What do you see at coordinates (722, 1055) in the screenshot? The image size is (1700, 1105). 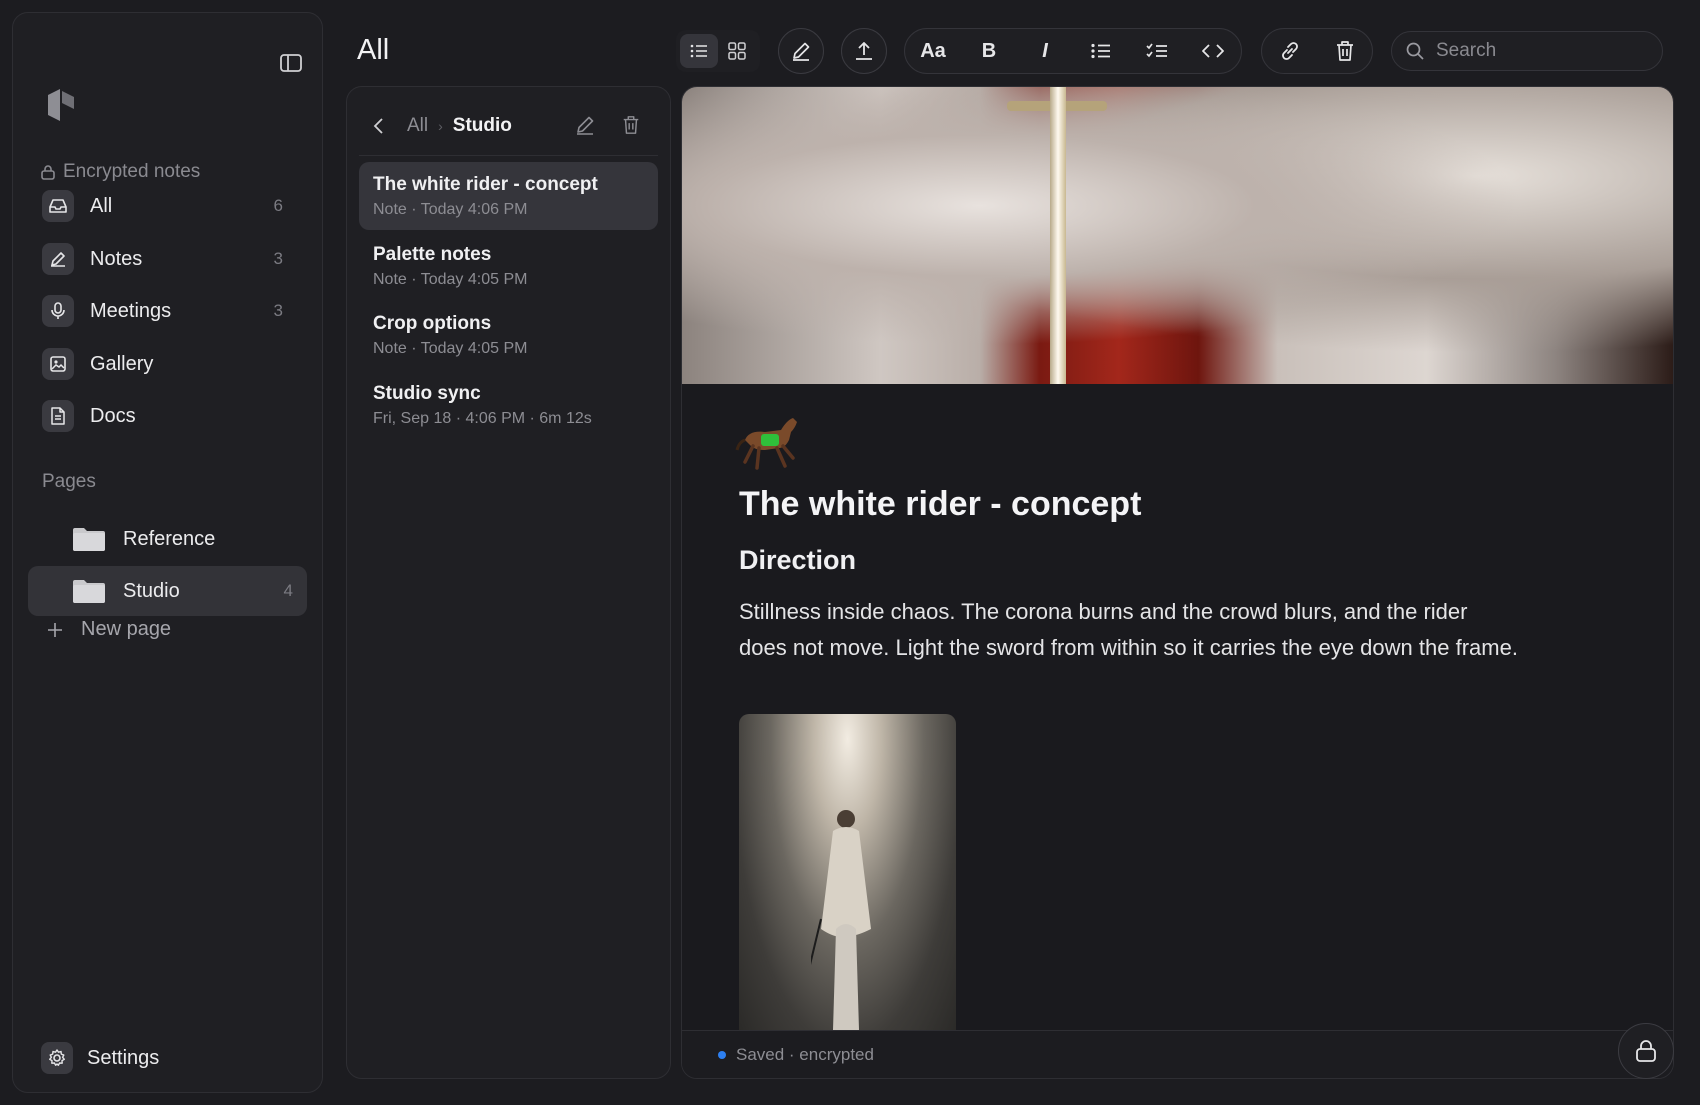 I see `status-dot` at bounding box center [722, 1055].